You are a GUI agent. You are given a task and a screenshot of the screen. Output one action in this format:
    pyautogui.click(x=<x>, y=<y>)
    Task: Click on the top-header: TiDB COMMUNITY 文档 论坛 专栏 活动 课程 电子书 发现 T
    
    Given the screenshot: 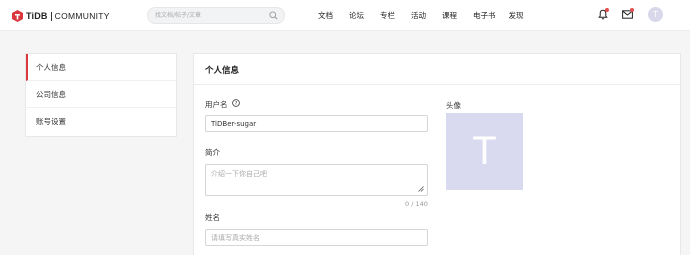 What is the action you would take?
    pyautogui.click(x=345, y=15)
    